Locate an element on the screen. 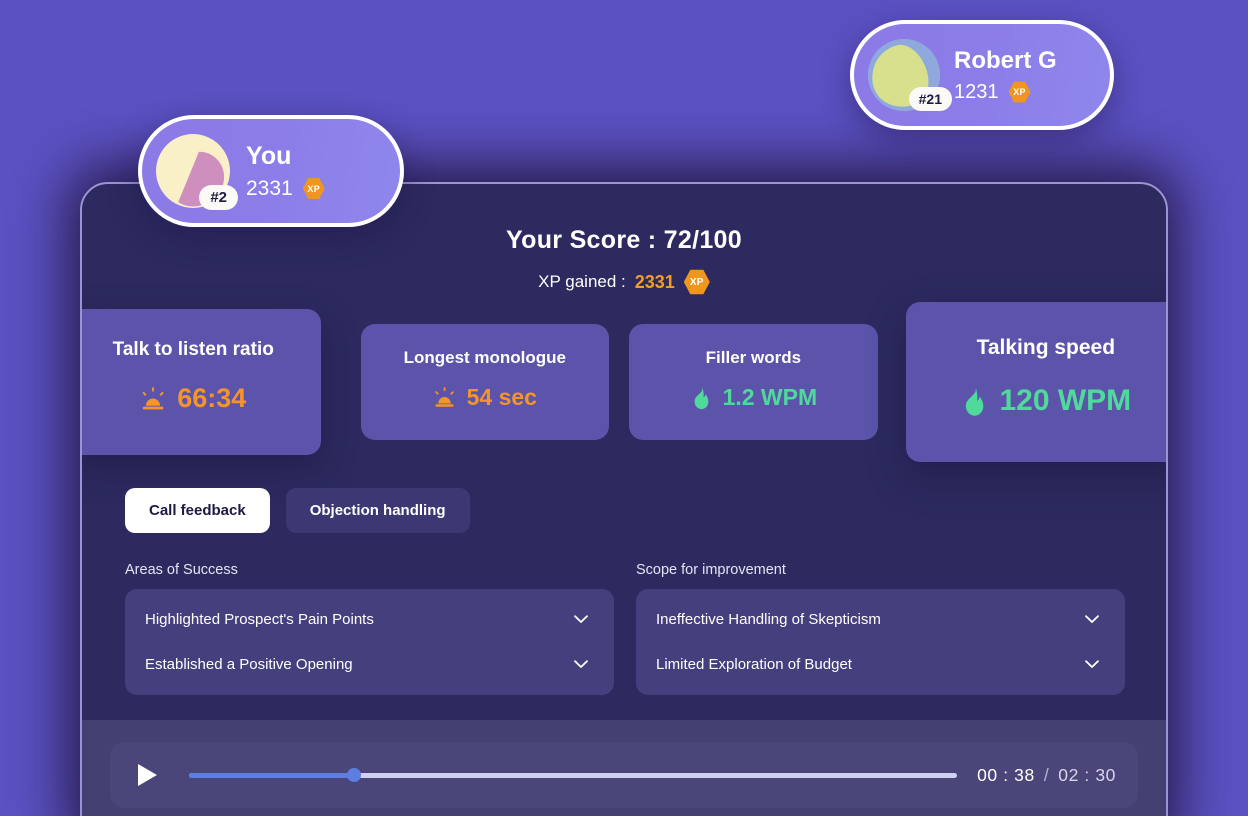 The image size is (1248, 816). section-heading: Areas of Success is located at coordinates (181, 570).